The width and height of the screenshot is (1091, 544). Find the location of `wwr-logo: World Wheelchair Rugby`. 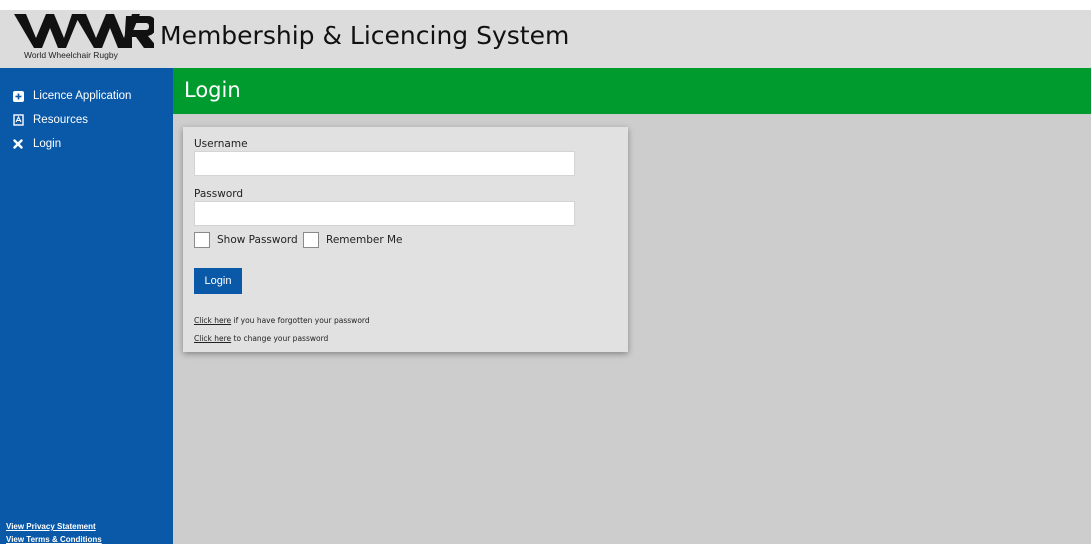

wwr-logo: World Wheelchair Rugby is located at coordinates (83, 39).